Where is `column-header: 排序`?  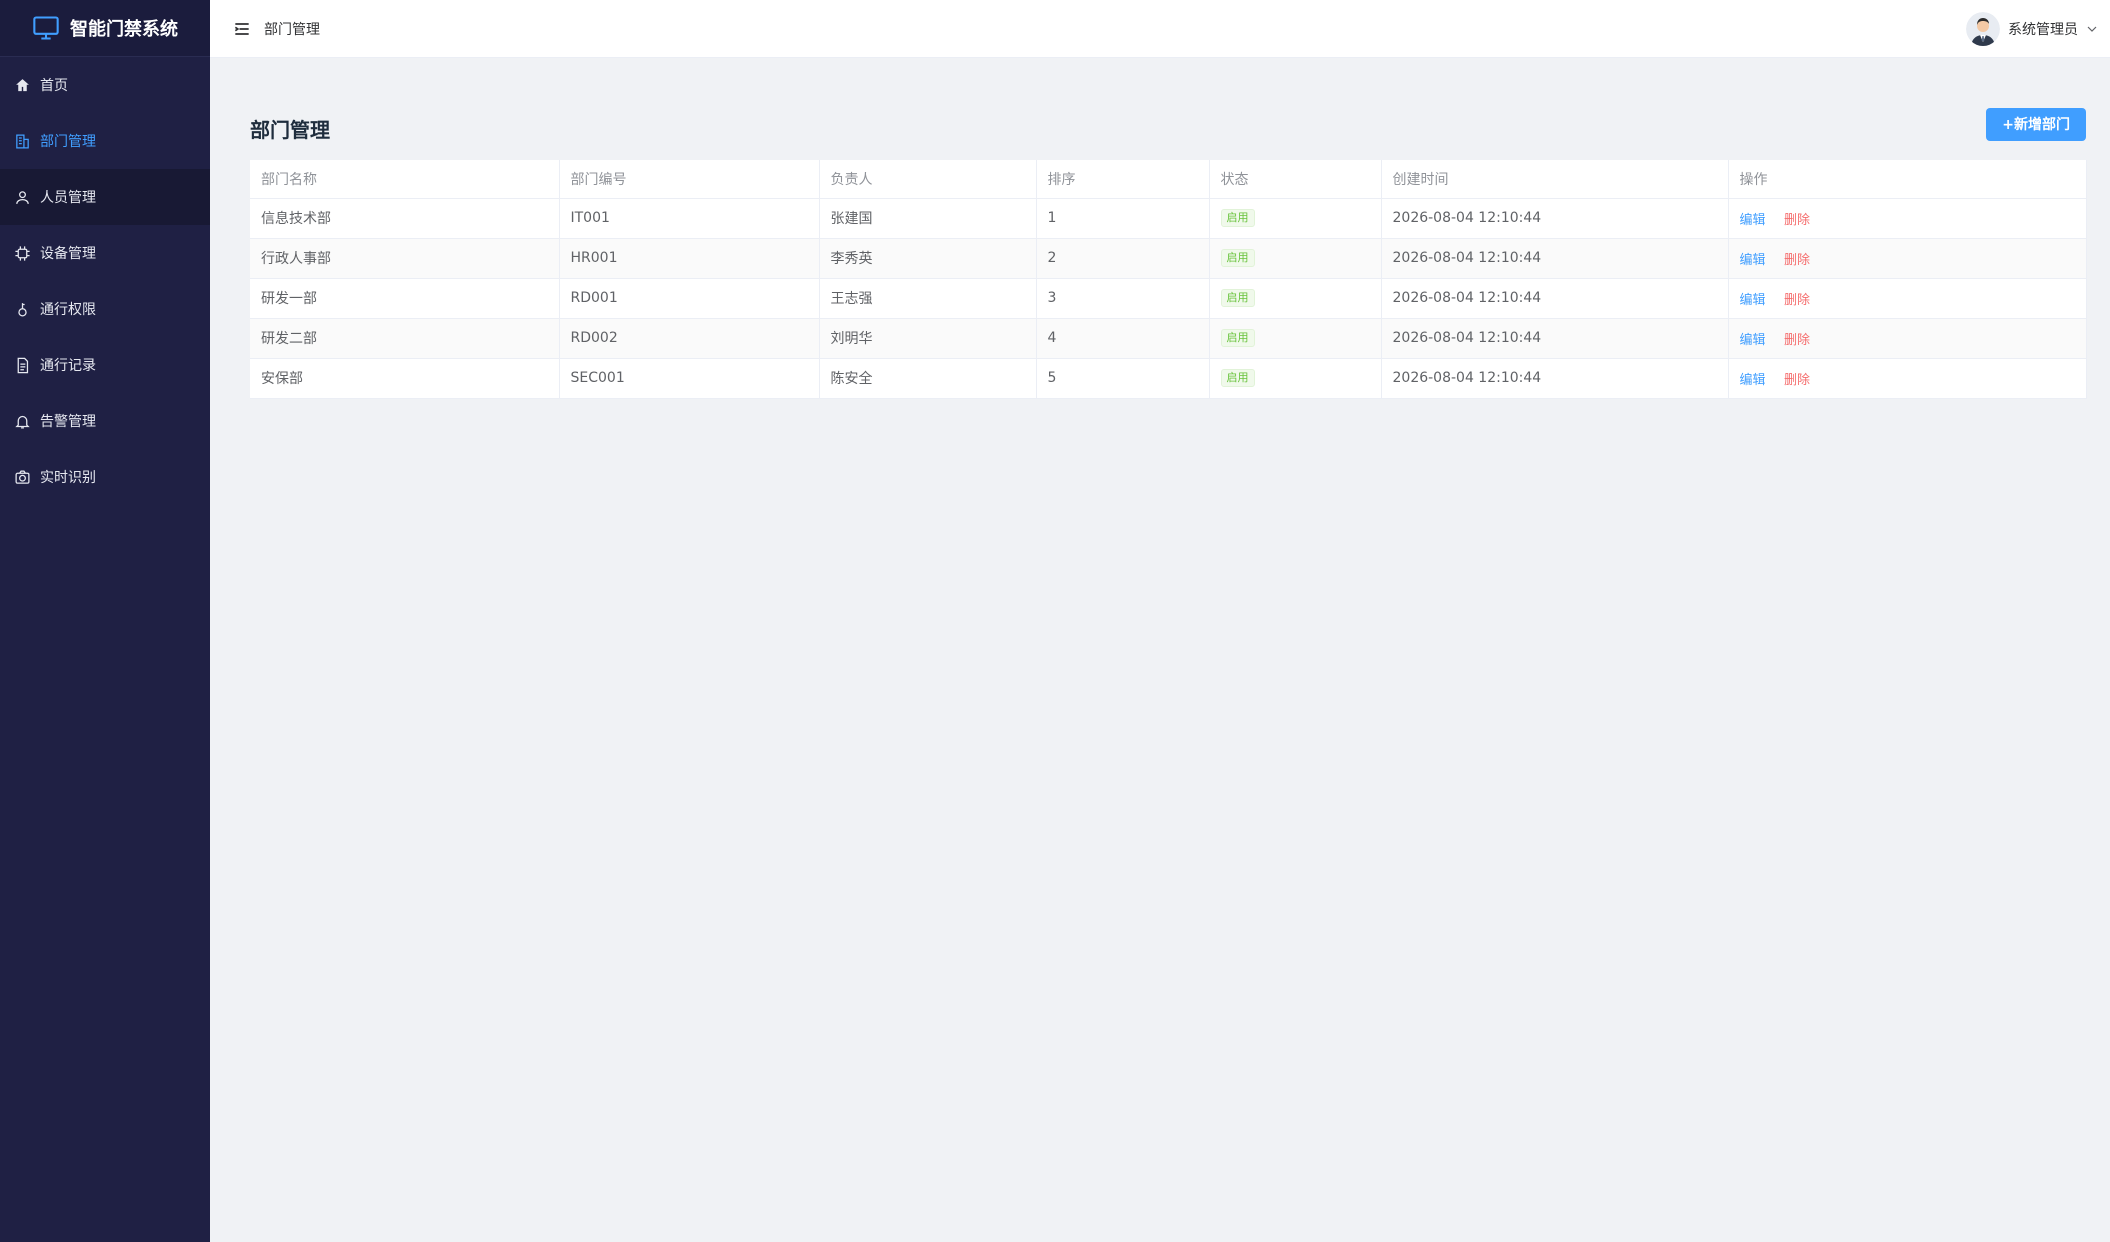
column-header: 排序 is located at coordinates (1123, 179).